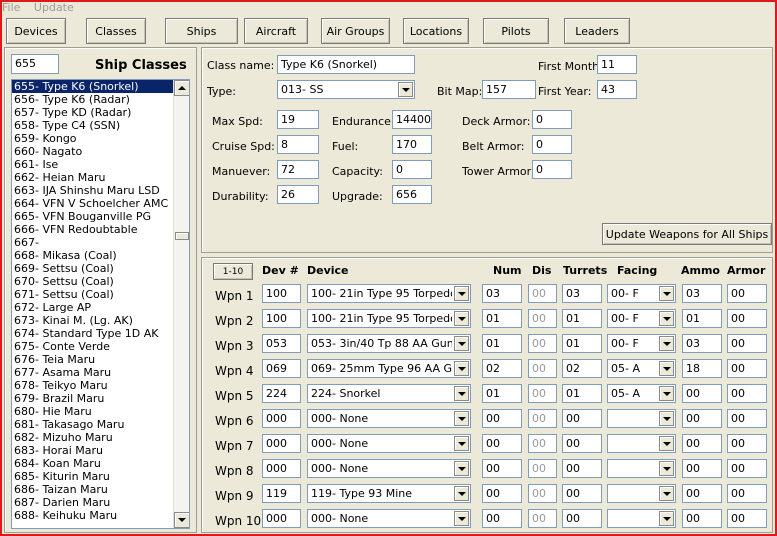 Image resolution: width=777 pixels, height=536 pixels. What do you see at coordinates (582, 293) in the screenshot?
I see `weapon-turrets-field: 03` at bounding box center [582, 293].